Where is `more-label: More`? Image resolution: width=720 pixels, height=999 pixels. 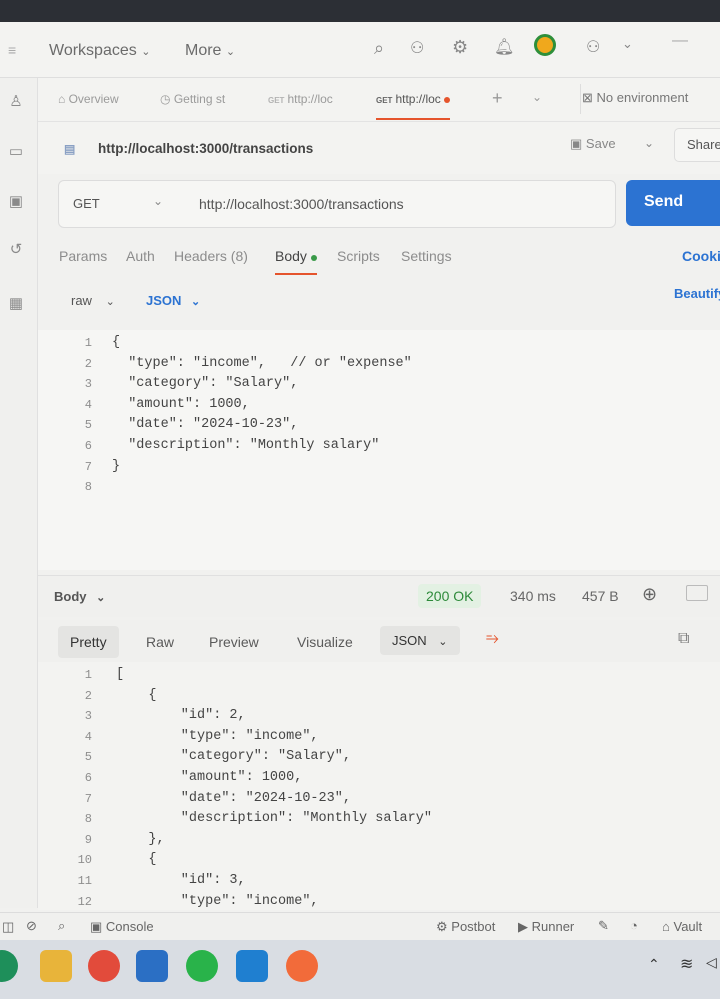 more-label: More is located at coordinates (203, 50).